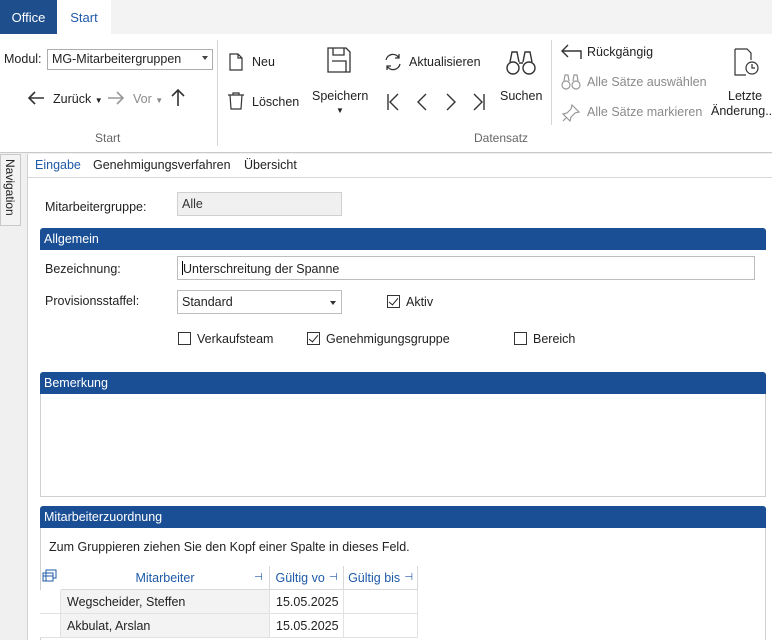 Image resolution: width=772 pixels, height=640 pixels. I want to click on column-header-gueltig-bis: Gültig bis ⊣, so click(381, 578).